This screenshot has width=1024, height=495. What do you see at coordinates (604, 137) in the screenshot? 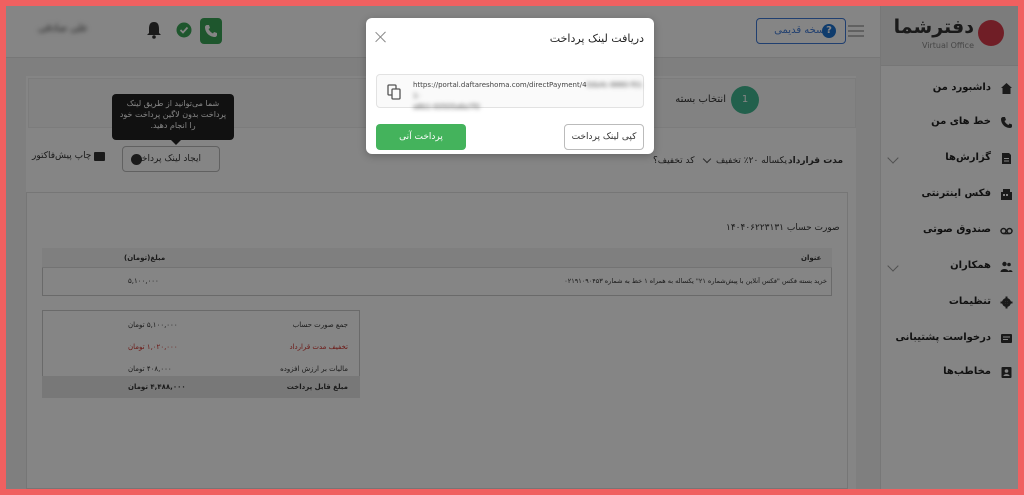
I see `copy-payment-link-button: کپی لینک پرداخت` at bounding box center [604, 137].